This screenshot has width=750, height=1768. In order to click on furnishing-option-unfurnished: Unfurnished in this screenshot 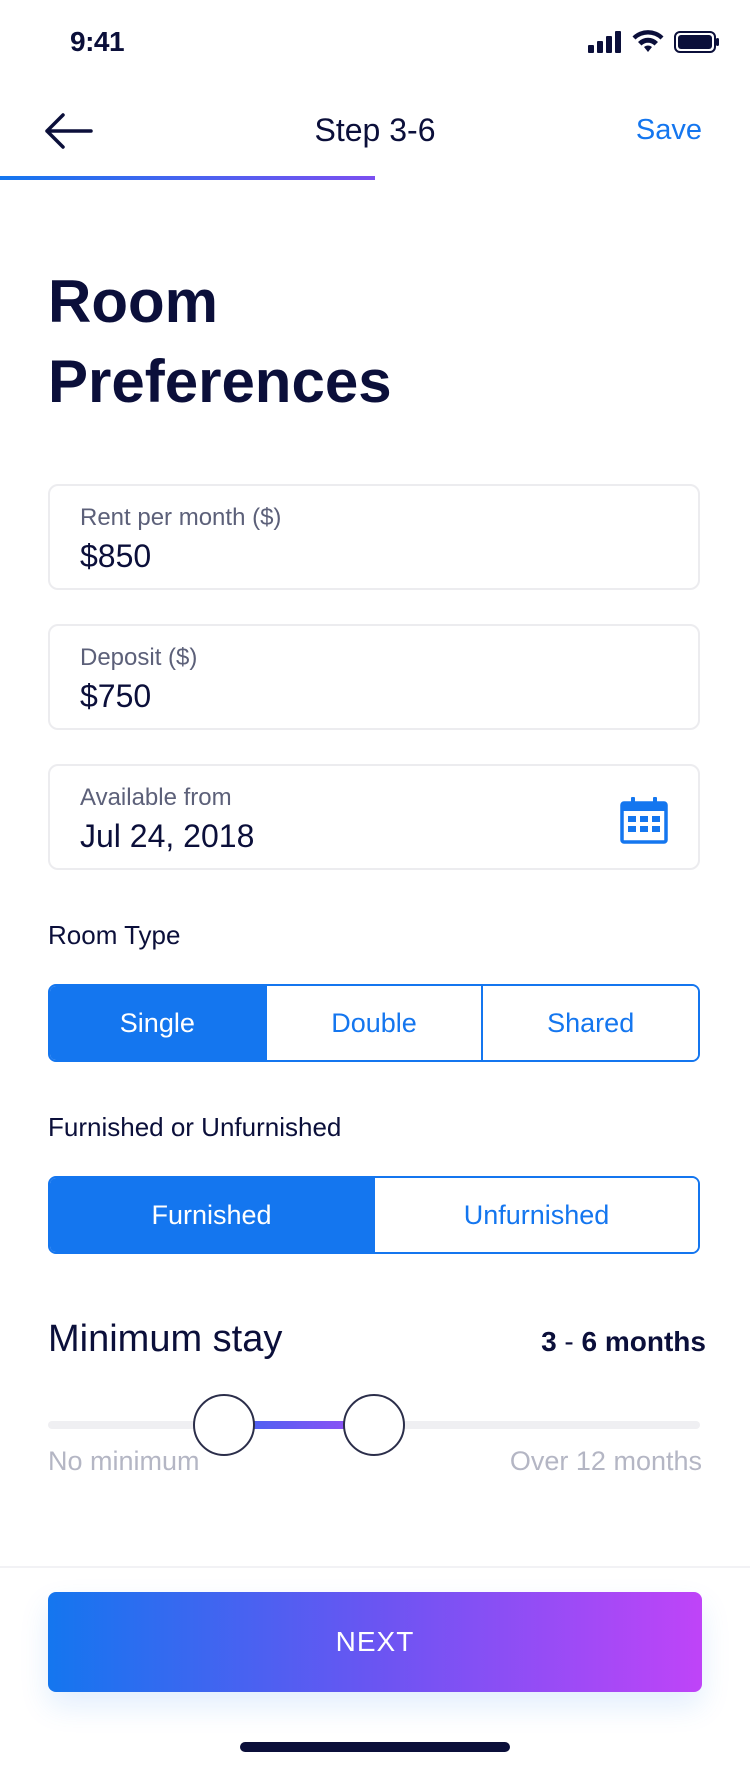, I will do `click(535, 1215)`.